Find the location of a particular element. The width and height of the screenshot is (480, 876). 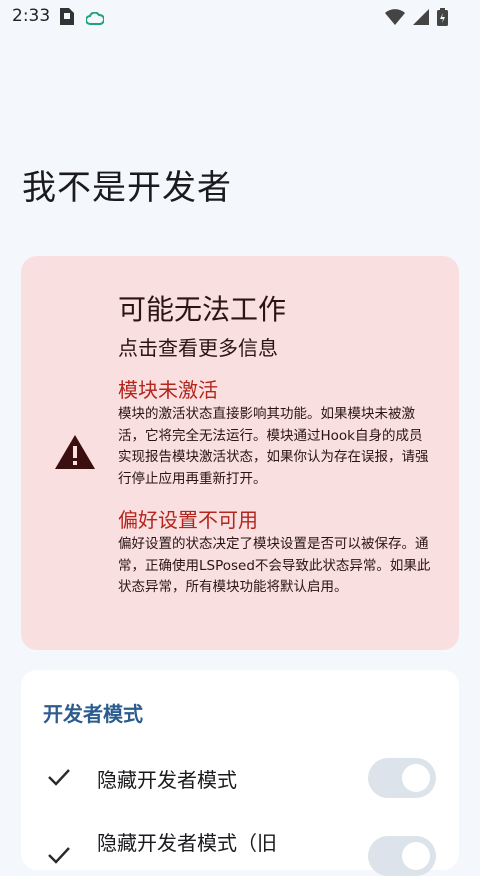

cloud-icon is located at coordinates (95, 19).